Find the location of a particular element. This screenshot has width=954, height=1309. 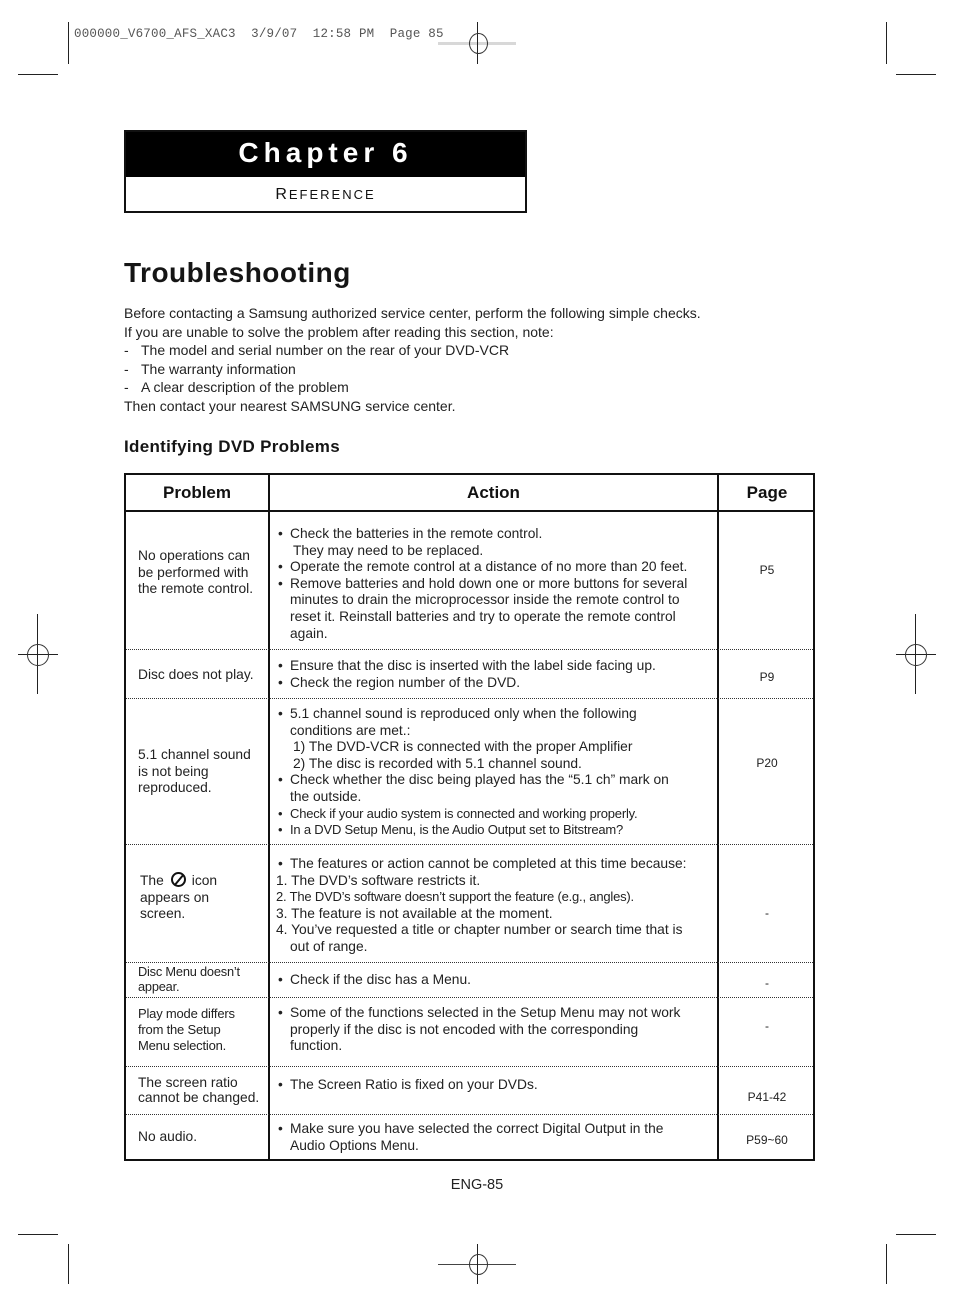

page-cell: P9 is located at coordinates (767, 677).